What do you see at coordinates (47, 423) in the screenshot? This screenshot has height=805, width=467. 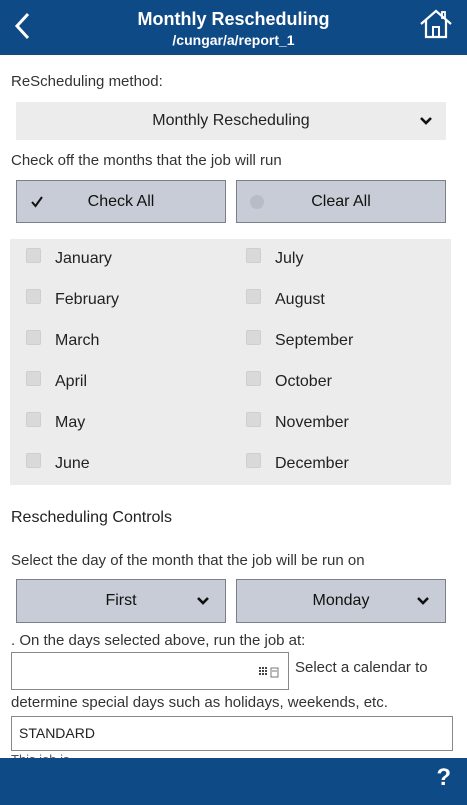 I see `month-may: May` at bounding box center [47, 423].